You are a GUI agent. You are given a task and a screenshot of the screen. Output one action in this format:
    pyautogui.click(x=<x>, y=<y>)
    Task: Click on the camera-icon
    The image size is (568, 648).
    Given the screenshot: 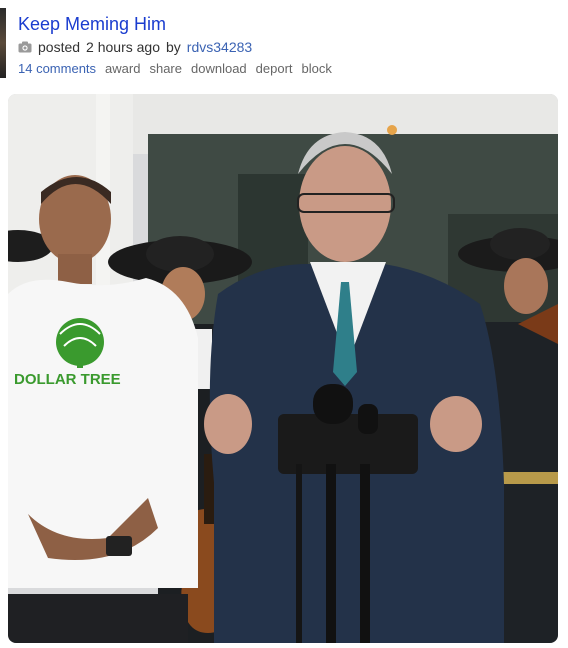 What is the action you would take?
    pyautogui.click(x=25, y=47)
    